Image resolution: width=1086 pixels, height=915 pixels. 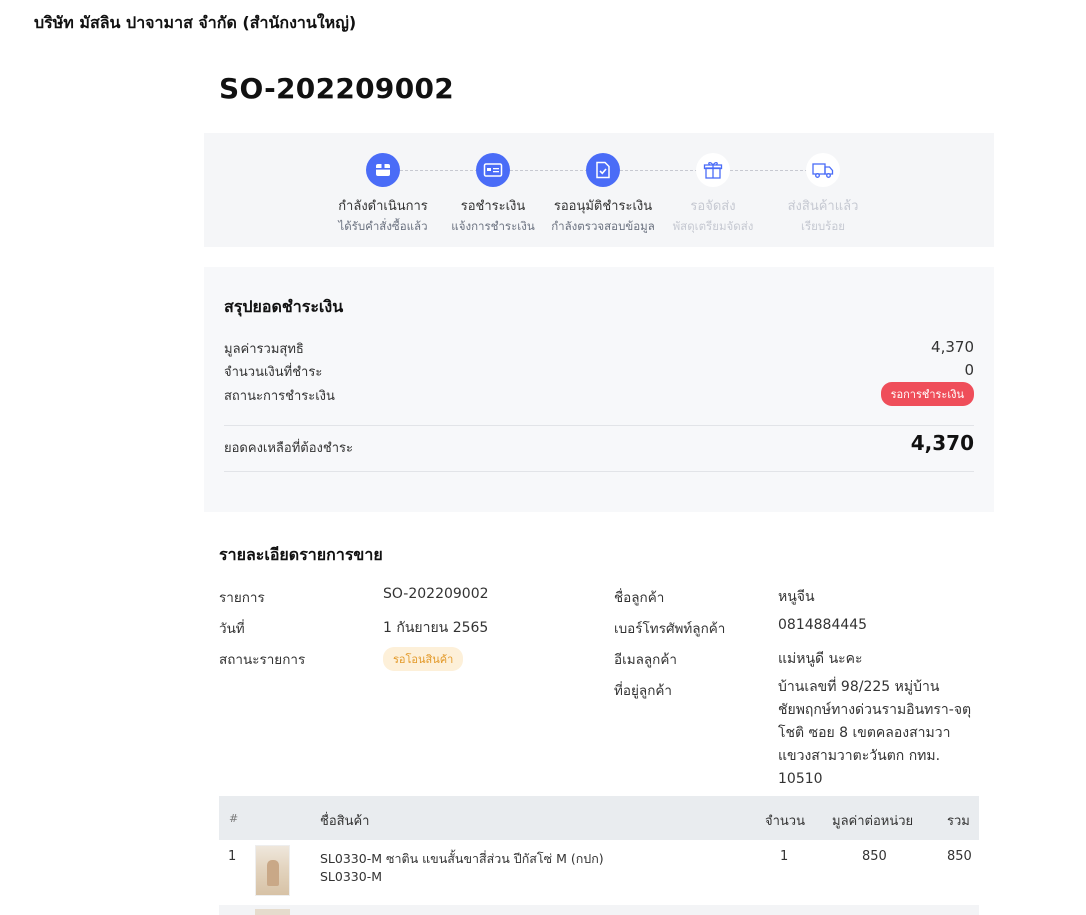 I want to click on customer-name-label: ชื่อลูกค้า, so click(x=639, y=598).